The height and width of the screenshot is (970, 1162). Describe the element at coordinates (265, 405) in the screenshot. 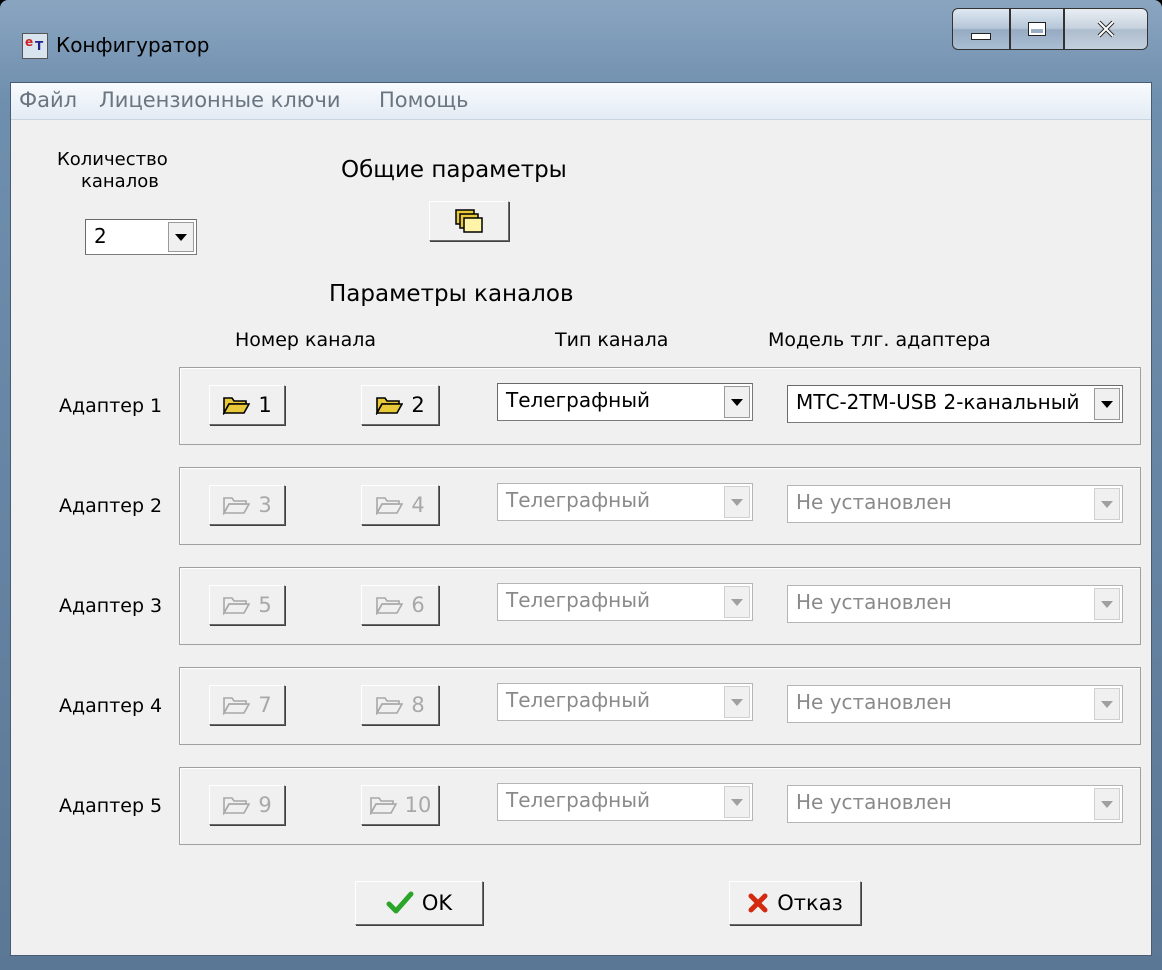

I see `channel-number: 1` at that location.